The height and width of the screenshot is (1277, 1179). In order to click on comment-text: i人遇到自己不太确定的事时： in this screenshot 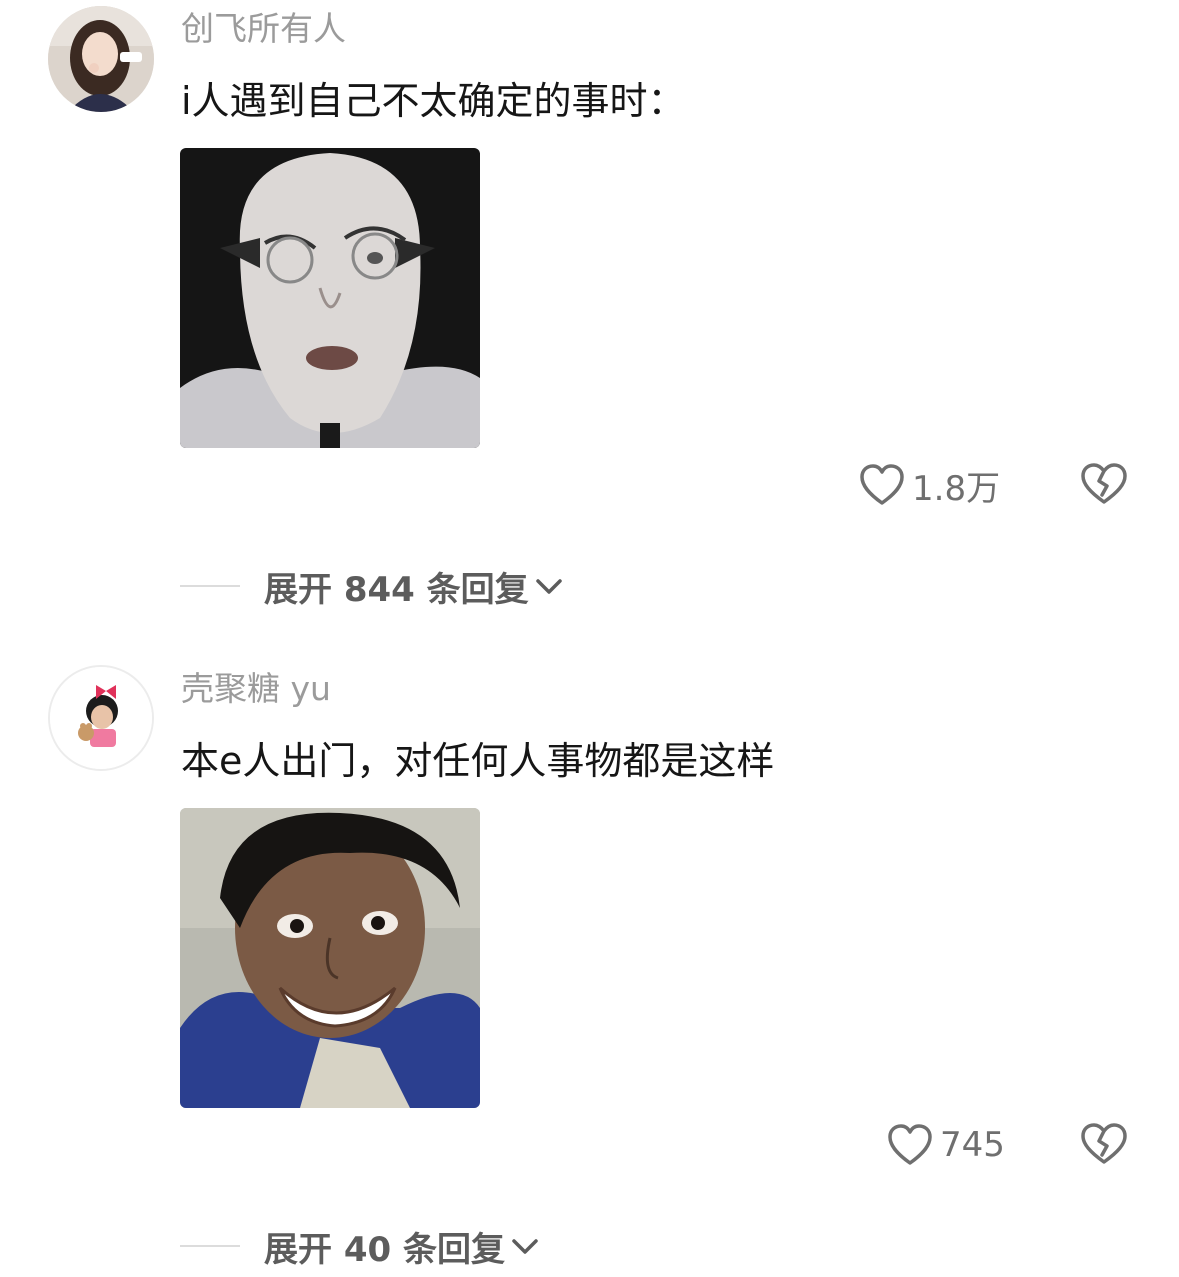, I will do `click(433, 101)`.